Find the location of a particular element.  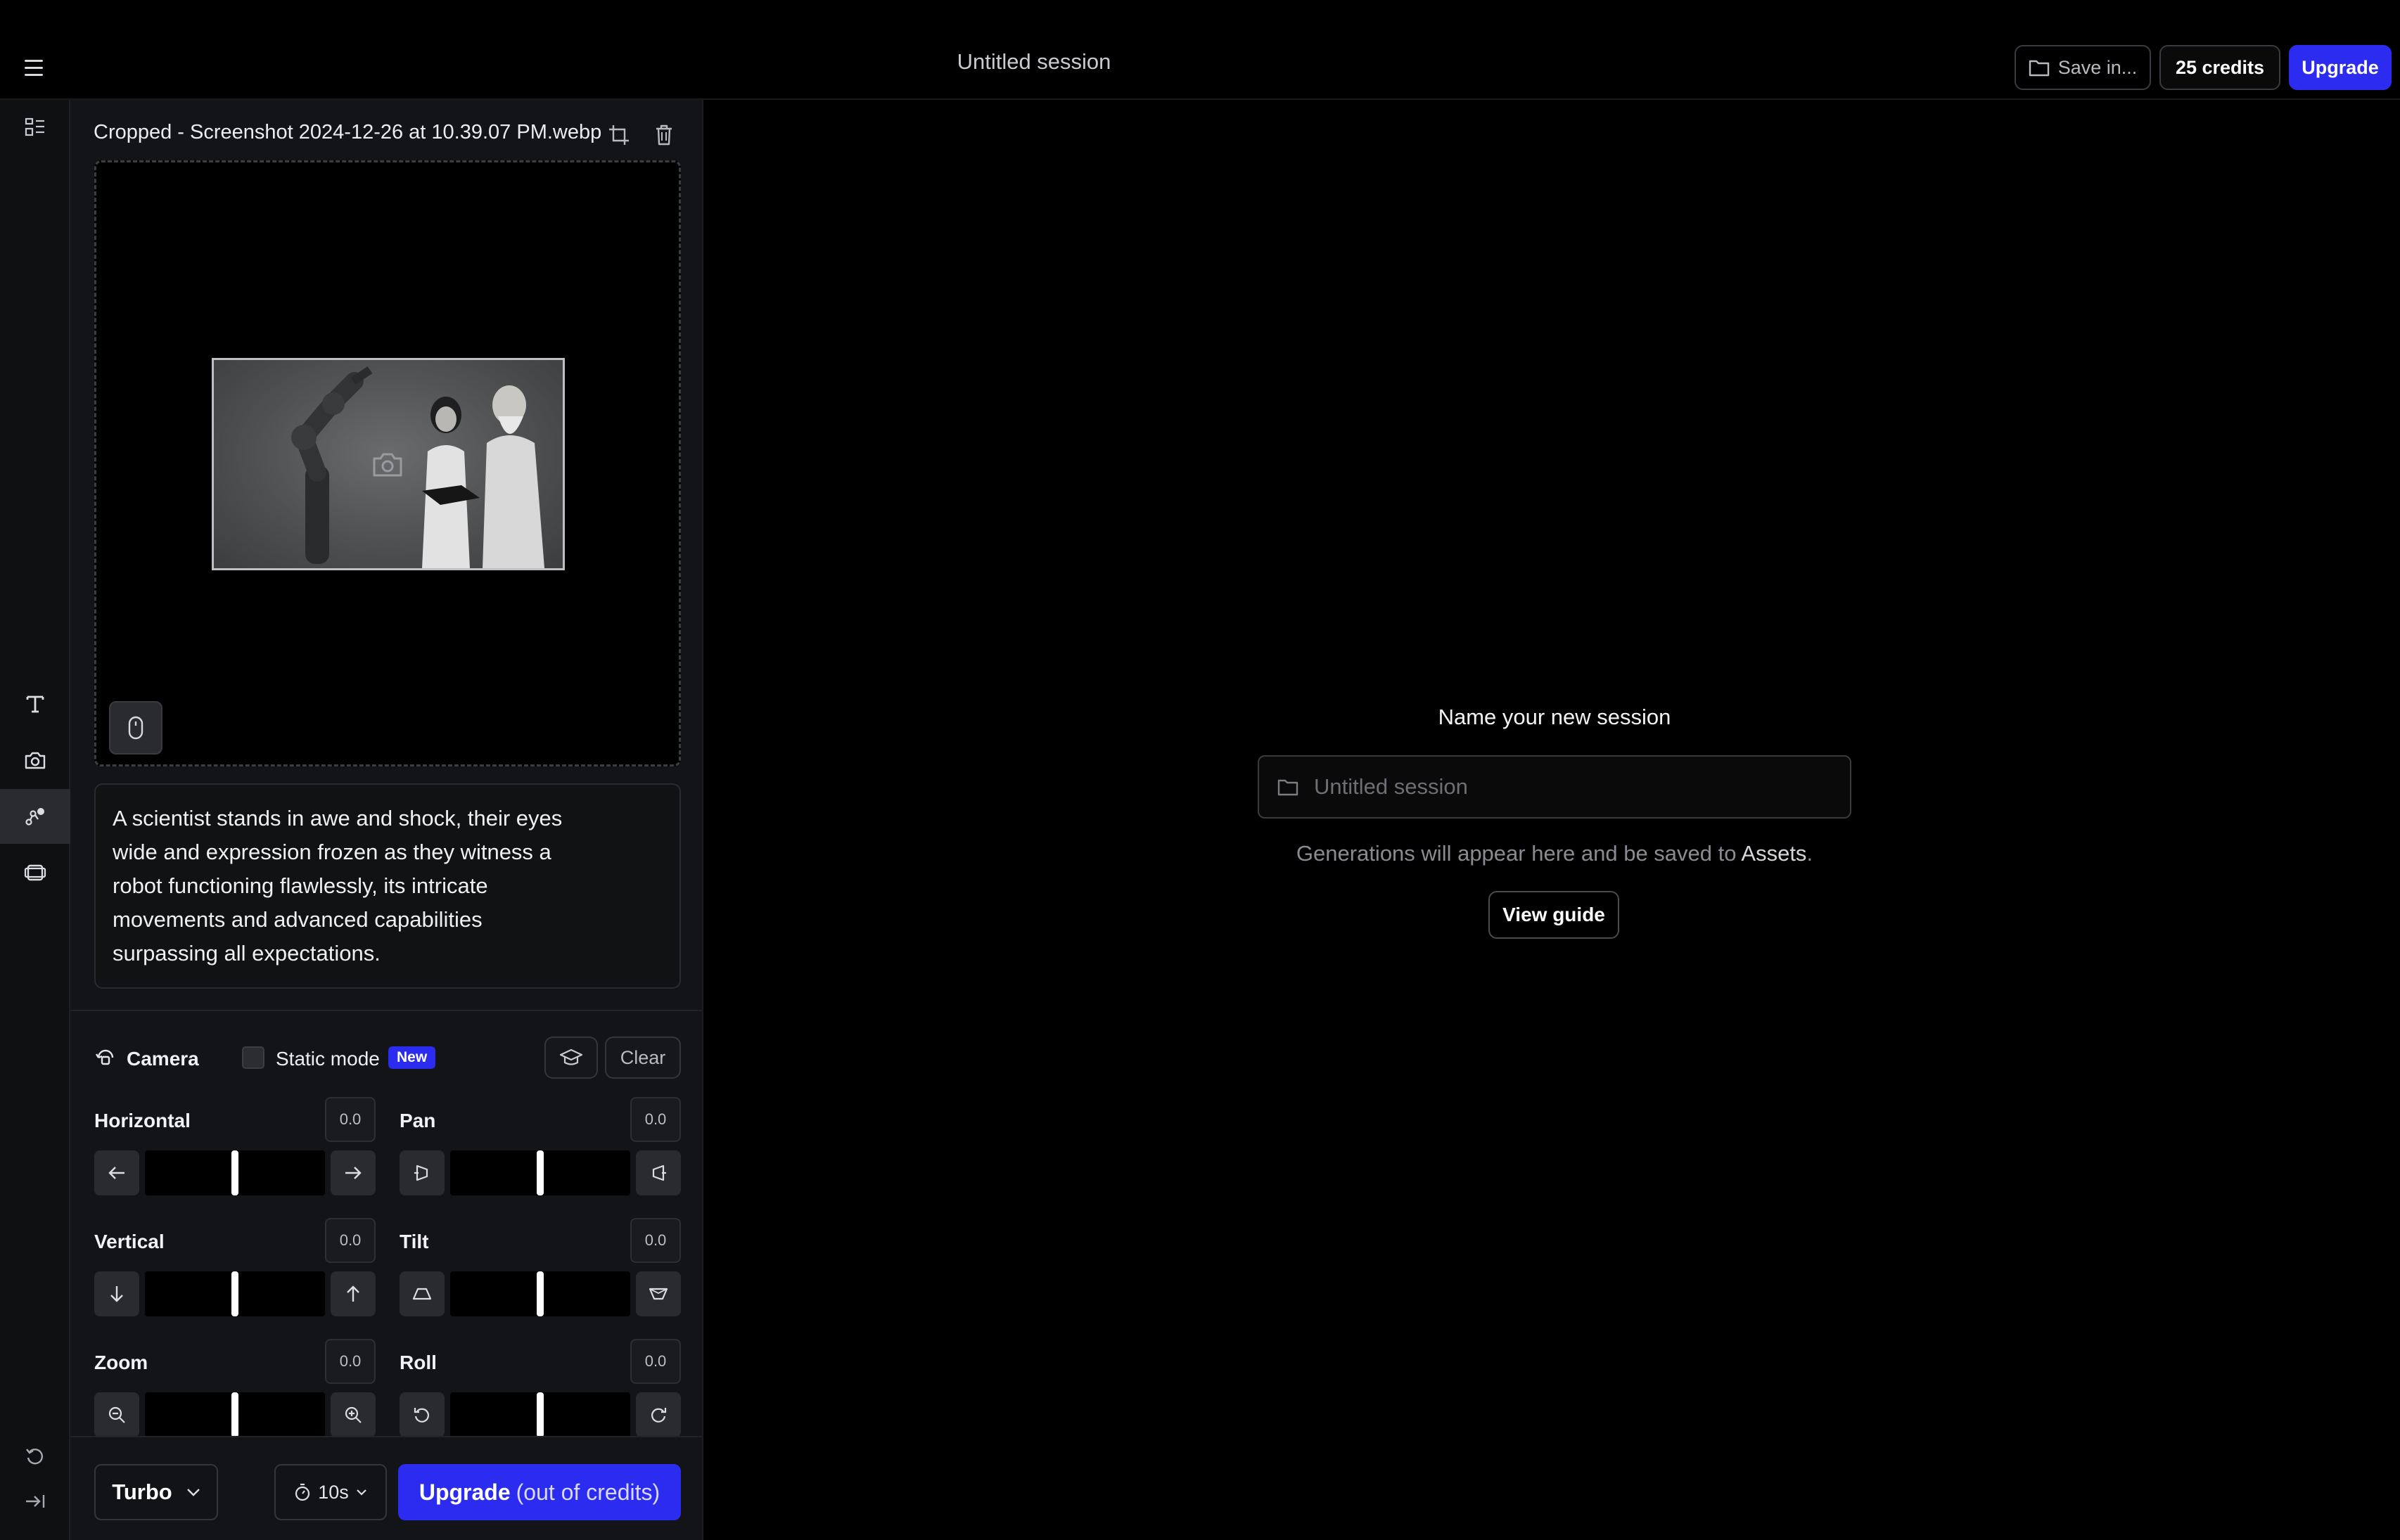

trash-icon is located at coordinates (664, 135).